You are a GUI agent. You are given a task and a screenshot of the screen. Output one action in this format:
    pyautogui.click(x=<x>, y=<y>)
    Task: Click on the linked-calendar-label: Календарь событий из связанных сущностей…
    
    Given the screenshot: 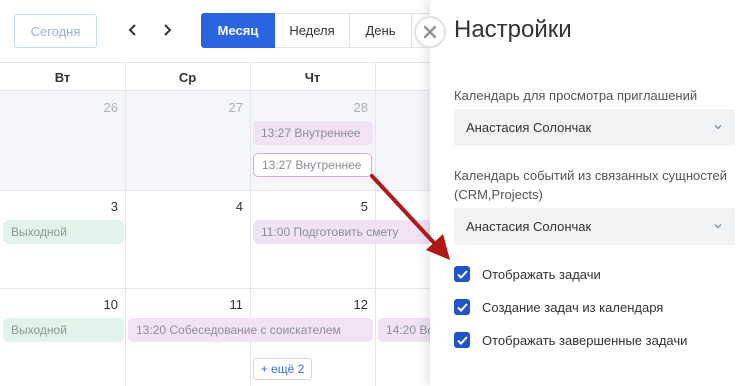 What is the action you would take?
    pyautogui.click(x=591, y=185)
    